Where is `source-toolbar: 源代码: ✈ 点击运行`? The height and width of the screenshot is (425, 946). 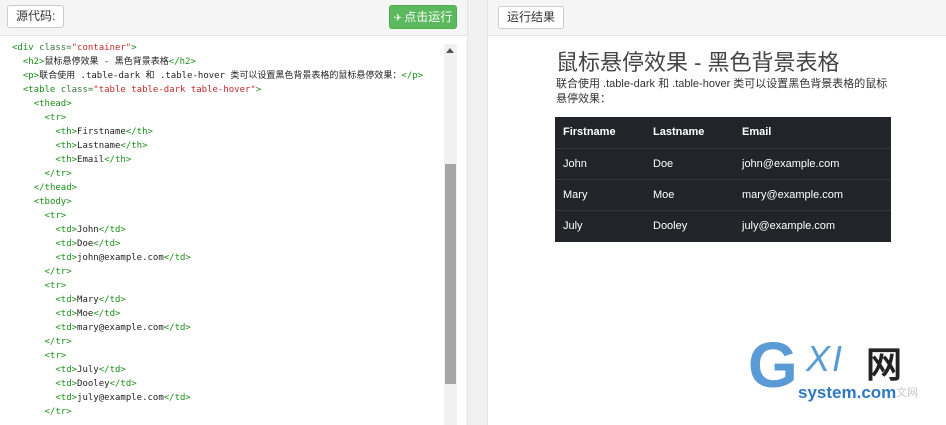
source-toolbar: 源代码: ✈ 点击运行 is located at coordinates (233, 18).